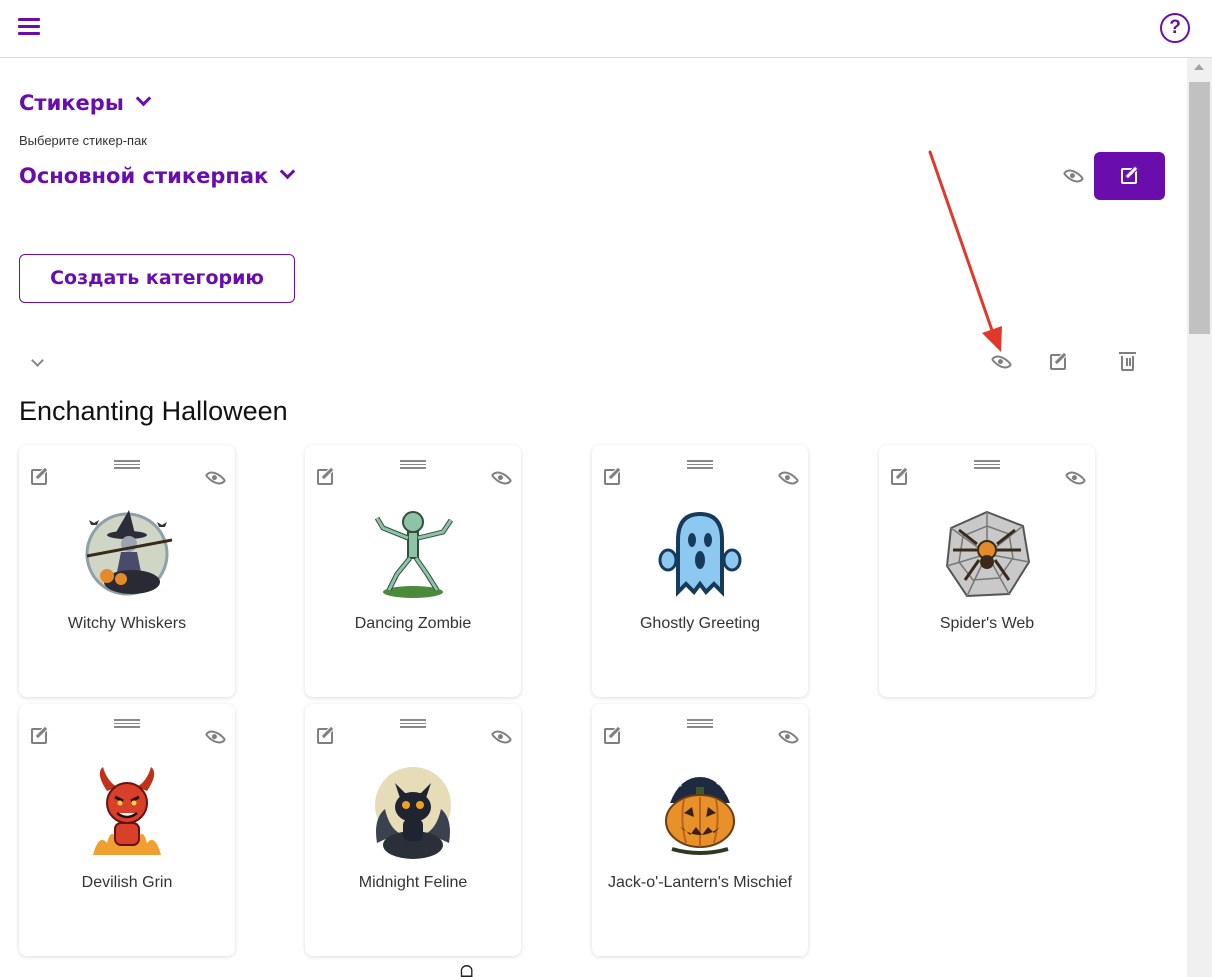  Describe the element at coordinates (37, 360) in the screenshot. I see `category-collapse-chevron-icon` at that location.